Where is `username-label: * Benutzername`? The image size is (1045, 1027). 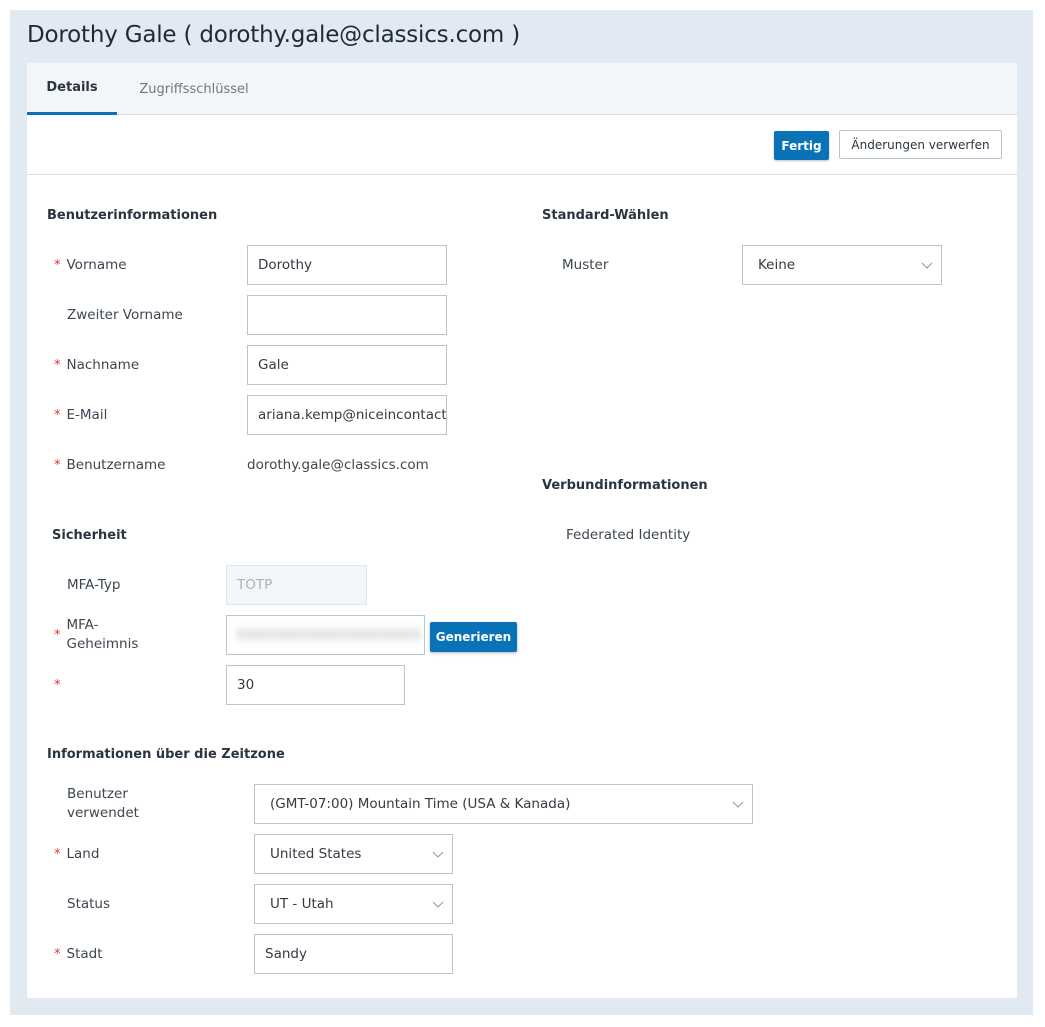 username-label: * Benutzername is located at coordinates (110, 465).